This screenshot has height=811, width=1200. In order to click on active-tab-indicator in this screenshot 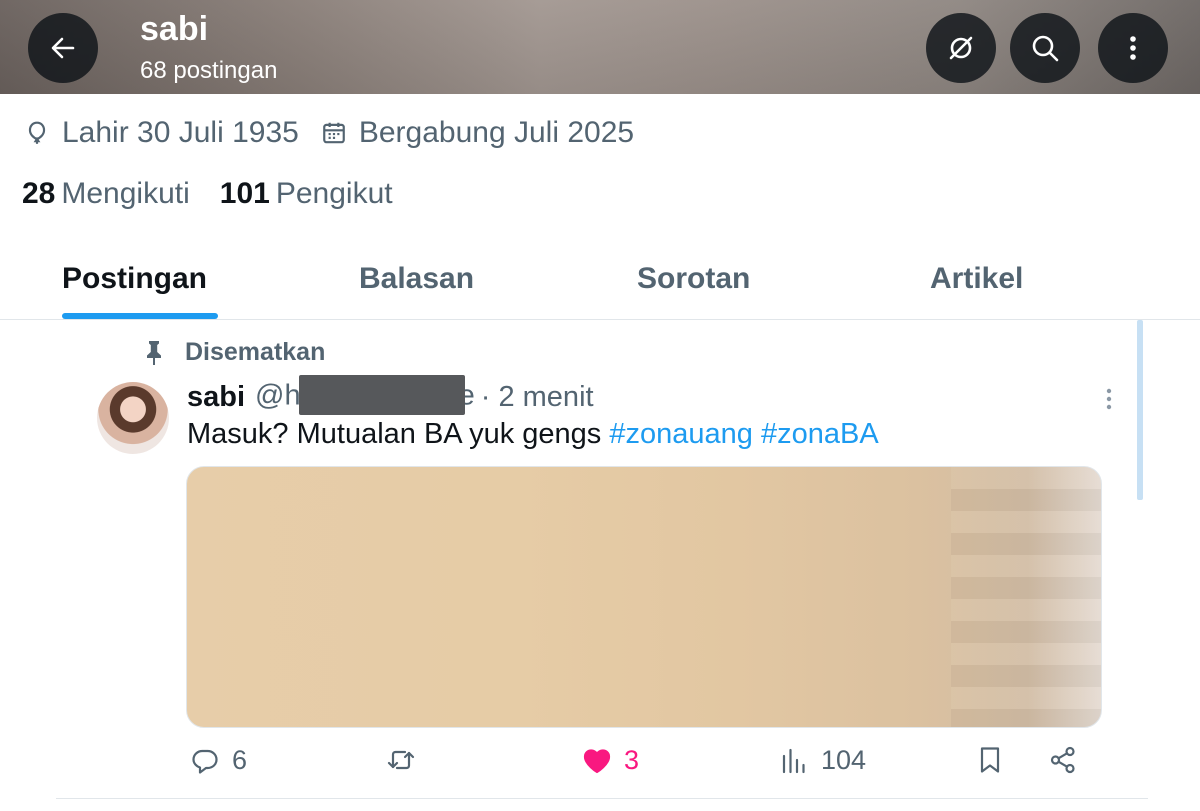, I will do `click(140, 316)`.